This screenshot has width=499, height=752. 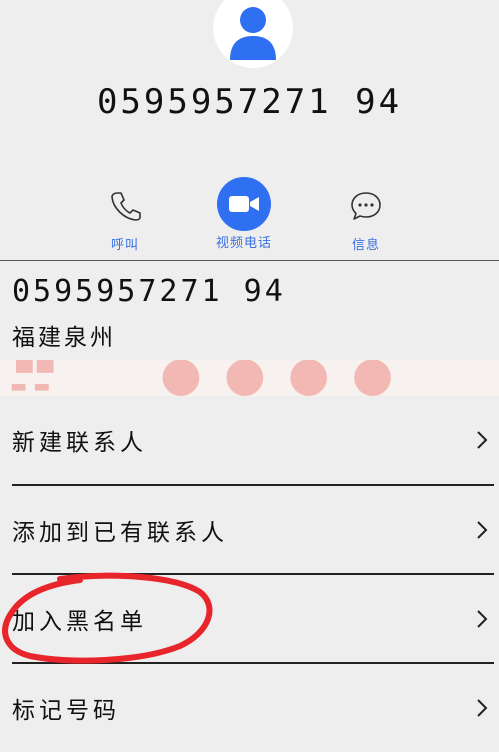 I want to click on caller-number-title: 0595957271 94, so click(x=249, y=102).